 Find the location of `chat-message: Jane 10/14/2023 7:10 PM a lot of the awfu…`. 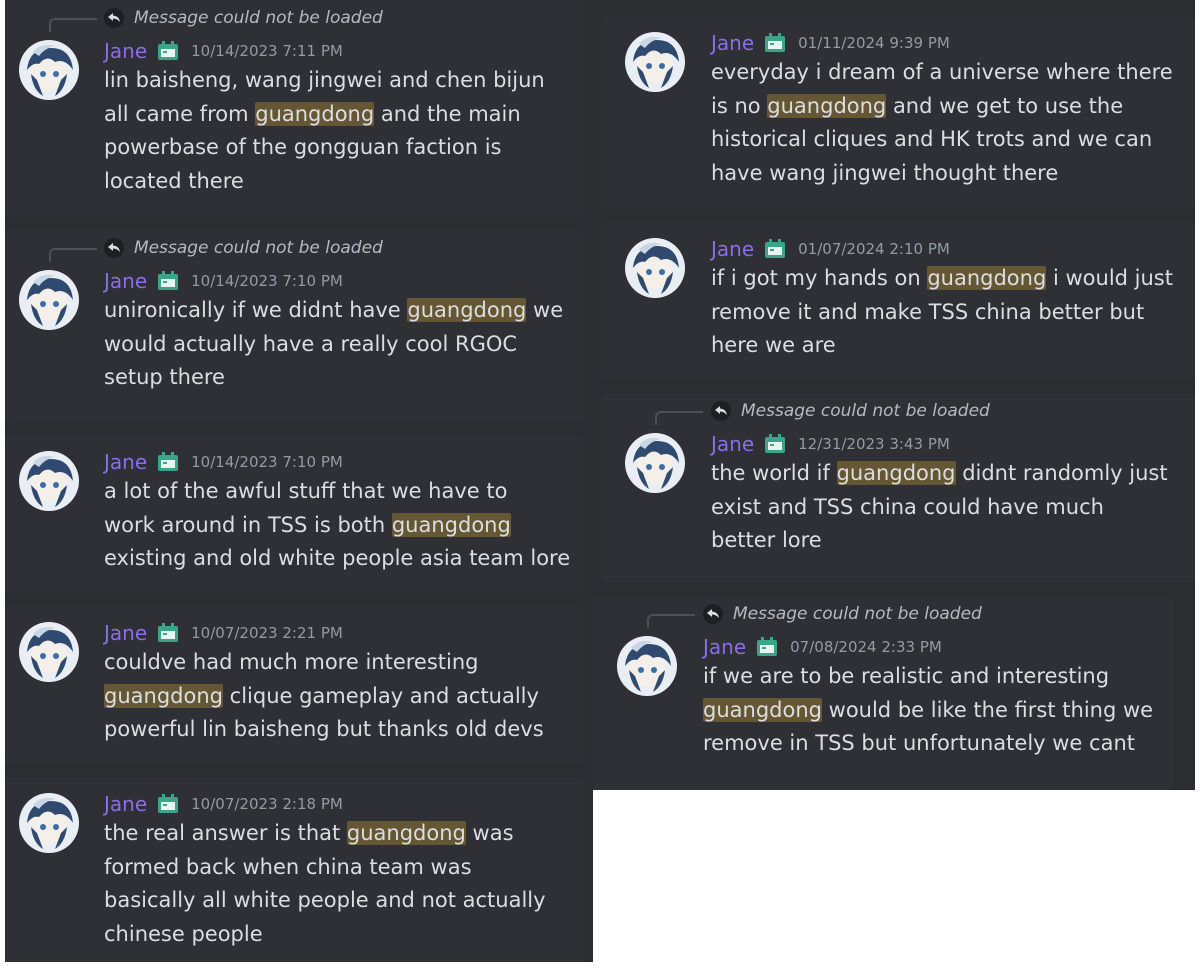

chat-message: Jane 10/14/2023 7:10 PM a lot of the awfu… is located at coordinates (294, 514).